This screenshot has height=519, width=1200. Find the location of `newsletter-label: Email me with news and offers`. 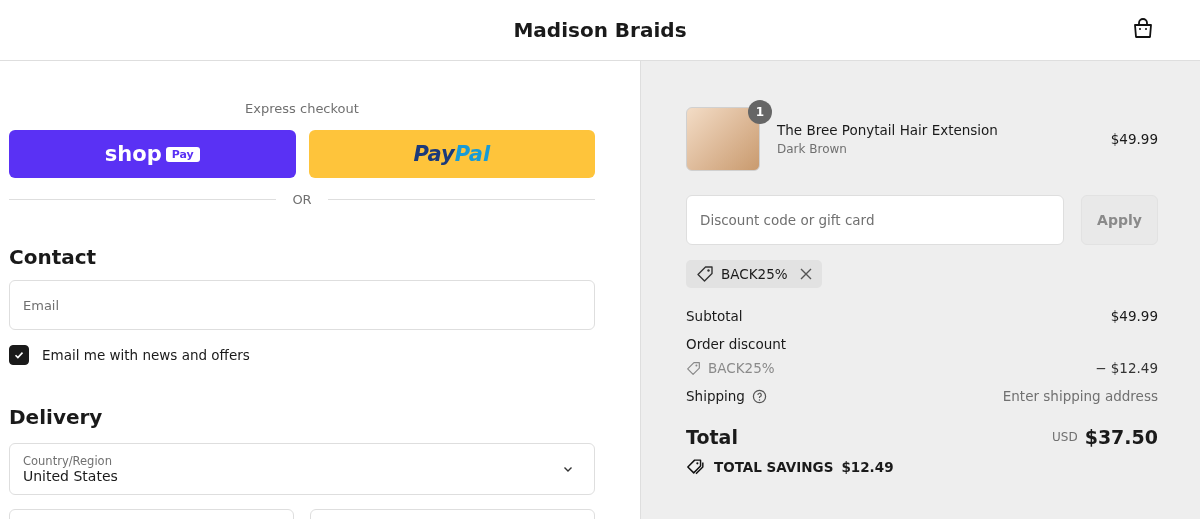

newsletter-label: Email me with news and offers is located at coordinates (146, 355).